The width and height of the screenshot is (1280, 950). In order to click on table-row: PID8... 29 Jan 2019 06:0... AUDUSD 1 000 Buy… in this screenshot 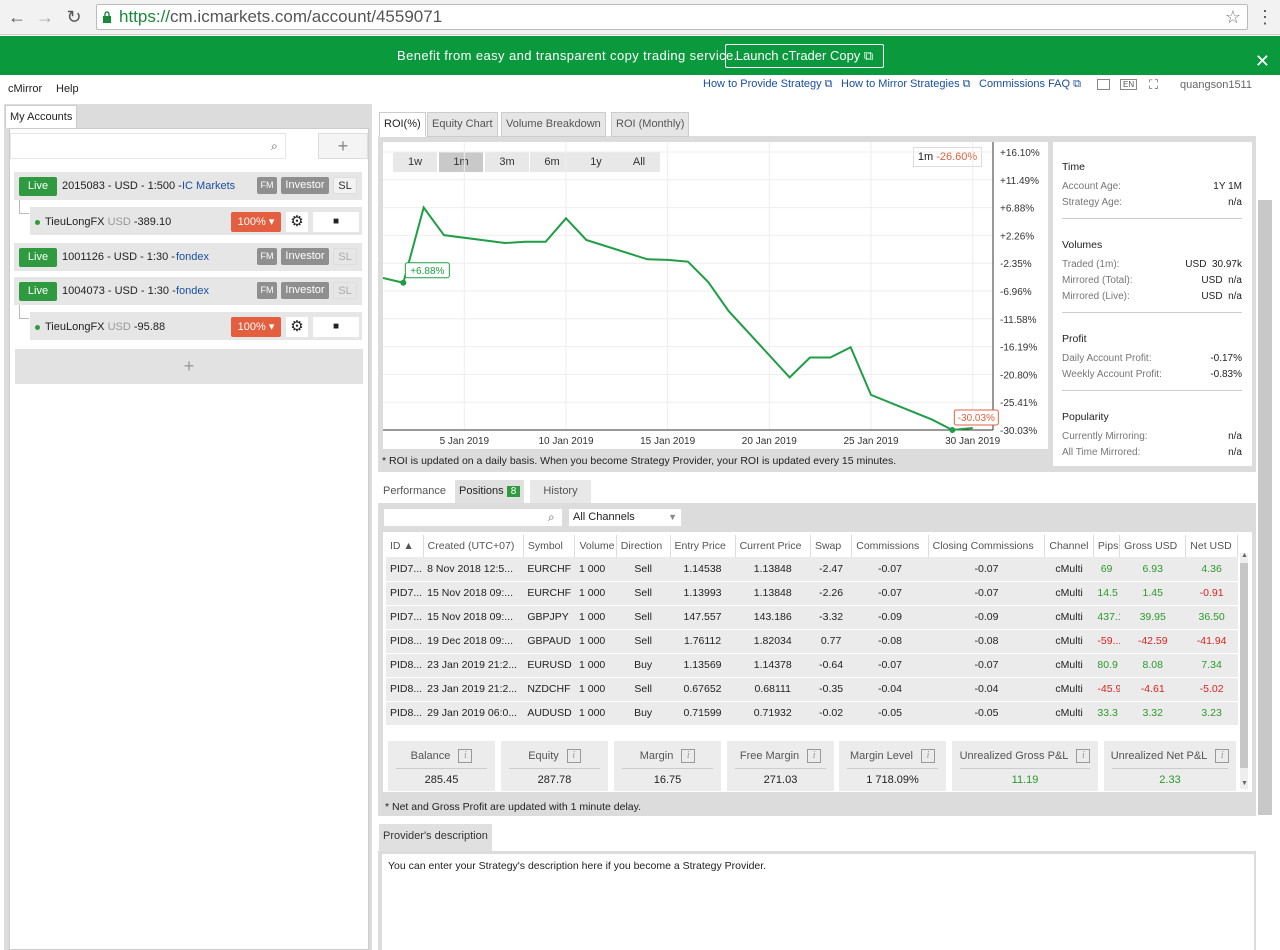, I will do `click(812, 713)`.